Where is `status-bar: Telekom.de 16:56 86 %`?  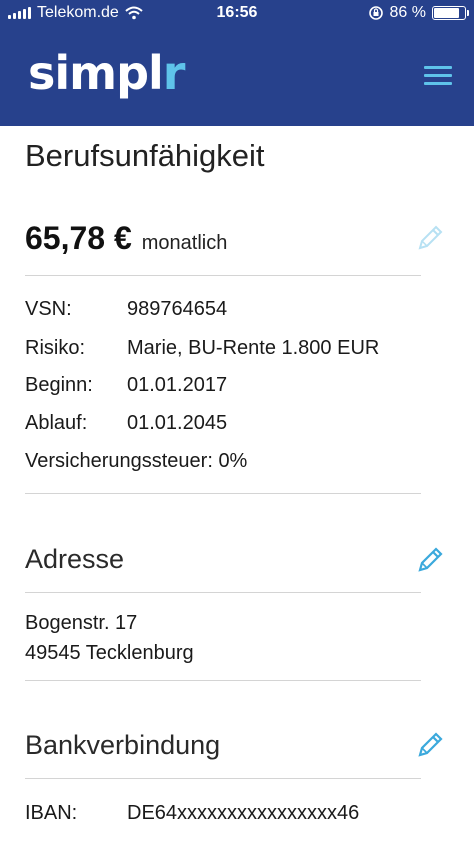
status-bar: Telekom.de 16:56 86 % is located at coordinates (237, 13).